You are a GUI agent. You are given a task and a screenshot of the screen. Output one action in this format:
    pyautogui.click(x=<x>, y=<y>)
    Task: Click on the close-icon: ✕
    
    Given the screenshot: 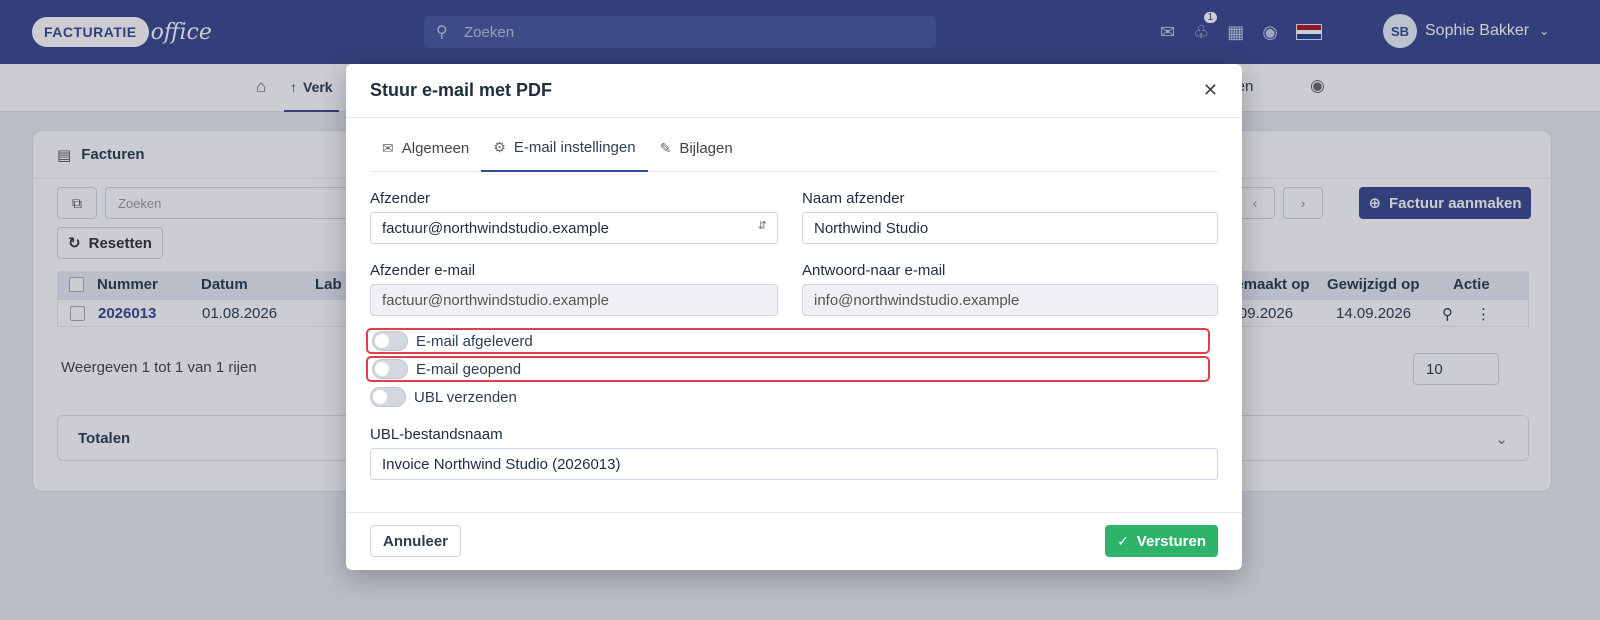 What is the action you would take?
    pyautogui.click(x=1210, y=90)
    